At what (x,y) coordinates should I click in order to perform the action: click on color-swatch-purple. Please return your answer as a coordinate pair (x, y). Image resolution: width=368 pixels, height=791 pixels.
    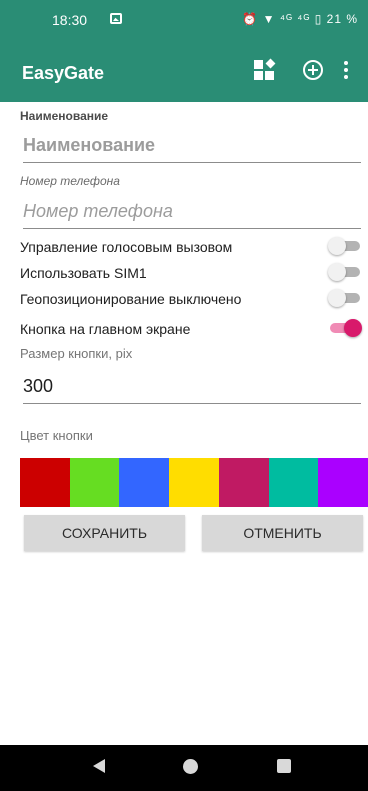
    Looking at the image, I should click on (343, 482).